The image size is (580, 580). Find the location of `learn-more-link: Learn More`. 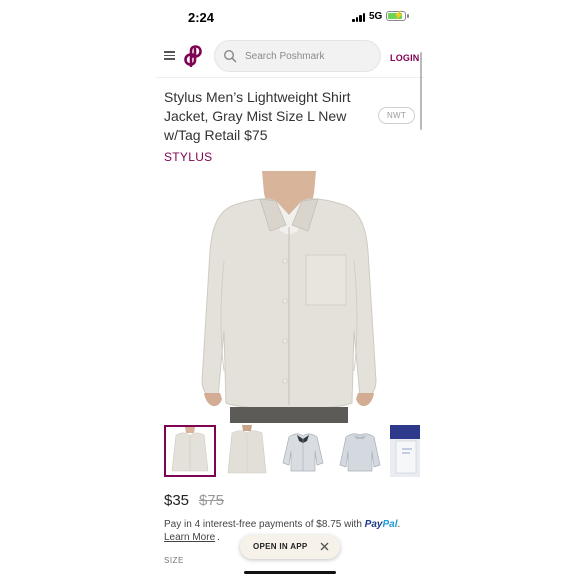

learn-more-link: Learn More is located at coordinates (189, 537).